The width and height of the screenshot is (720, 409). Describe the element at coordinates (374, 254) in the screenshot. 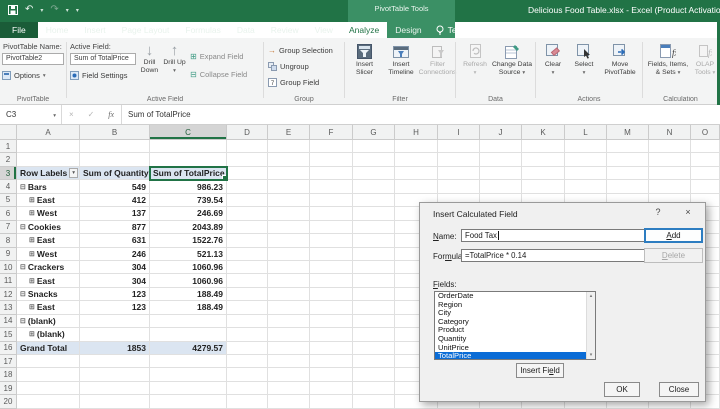

I see `cell-G9` at that location.